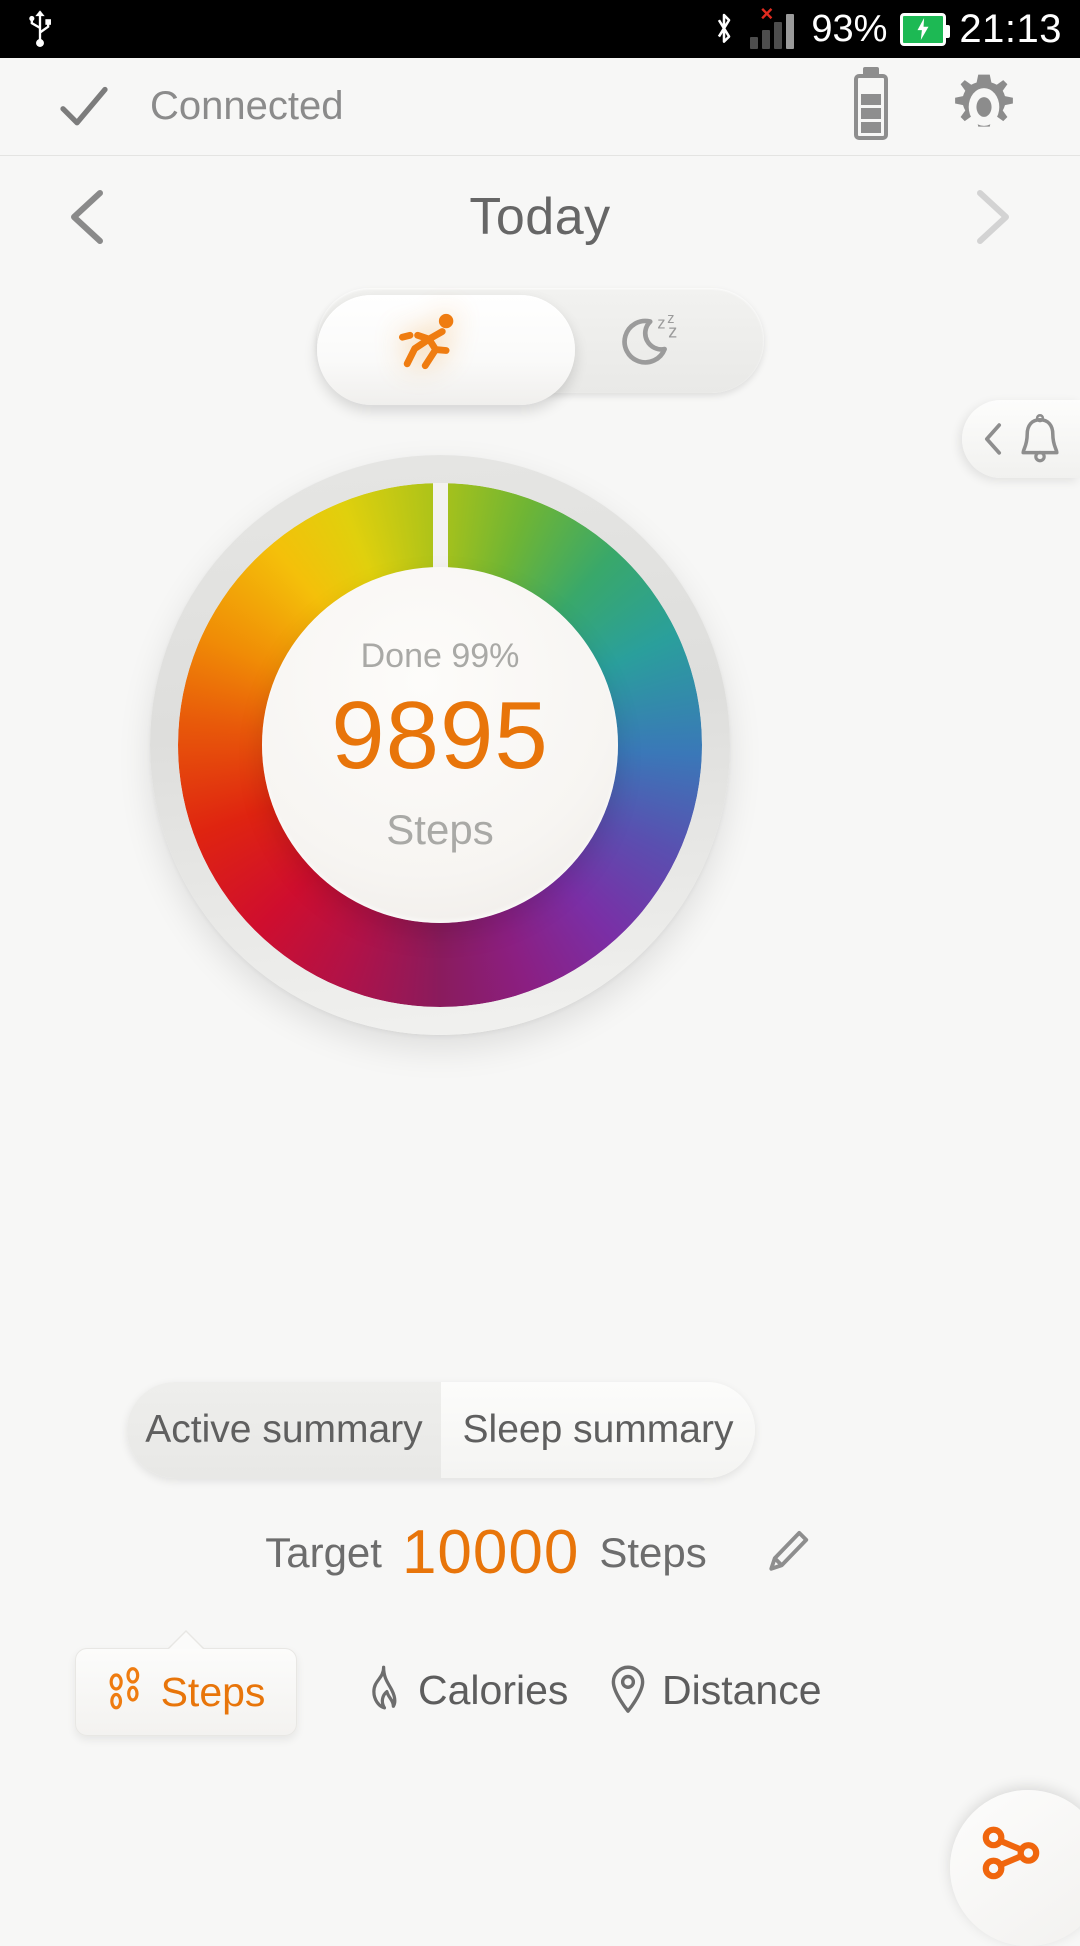  I want to click on running-person-icon, so click(425, 341).